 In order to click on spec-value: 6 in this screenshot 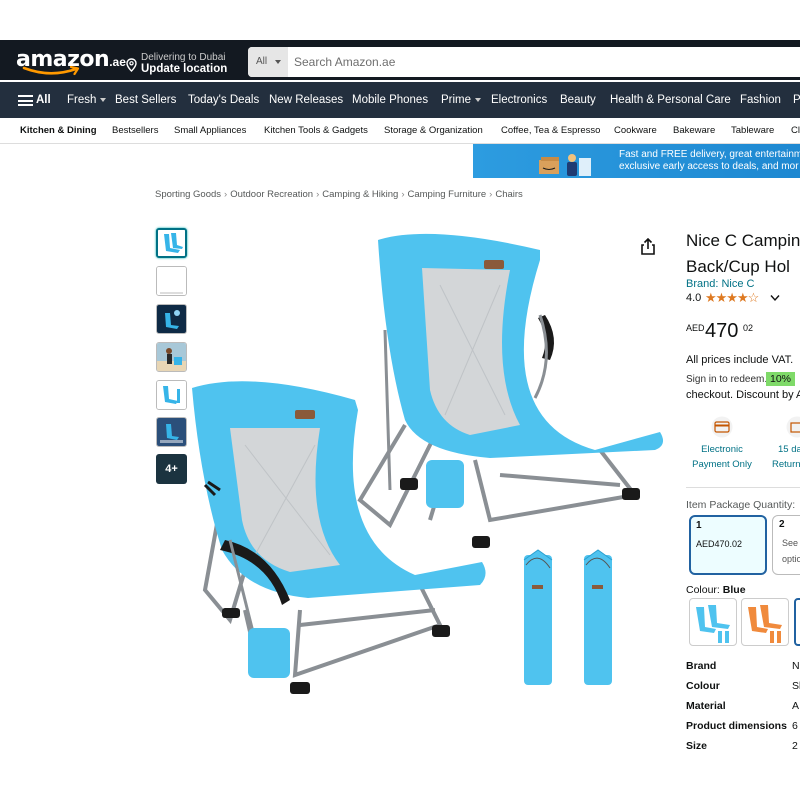, I will do `click(795, 726)`.